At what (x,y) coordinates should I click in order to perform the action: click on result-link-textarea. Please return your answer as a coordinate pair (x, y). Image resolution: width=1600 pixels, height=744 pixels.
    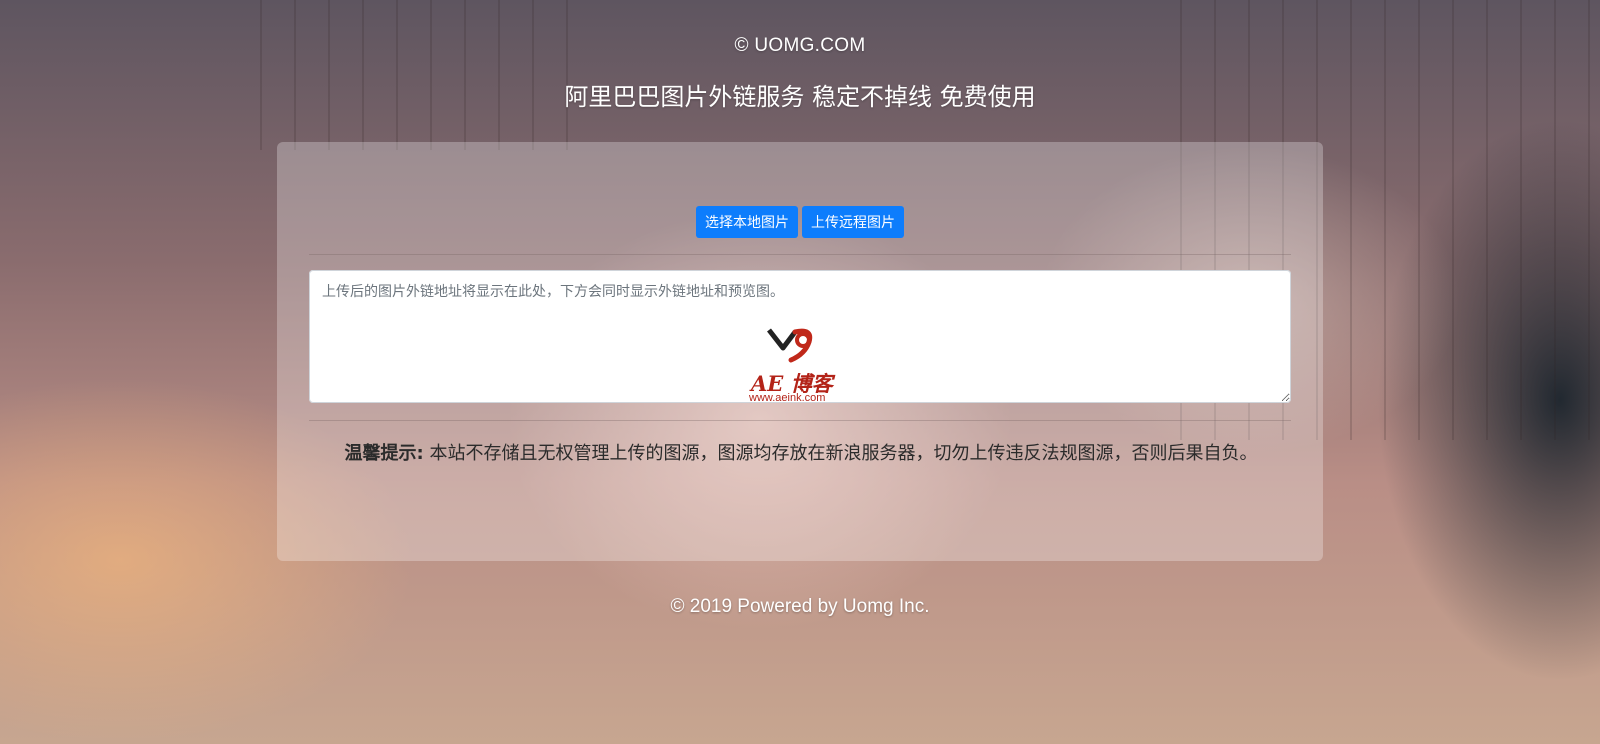
    Looking at the image, I should click on (800, 336).